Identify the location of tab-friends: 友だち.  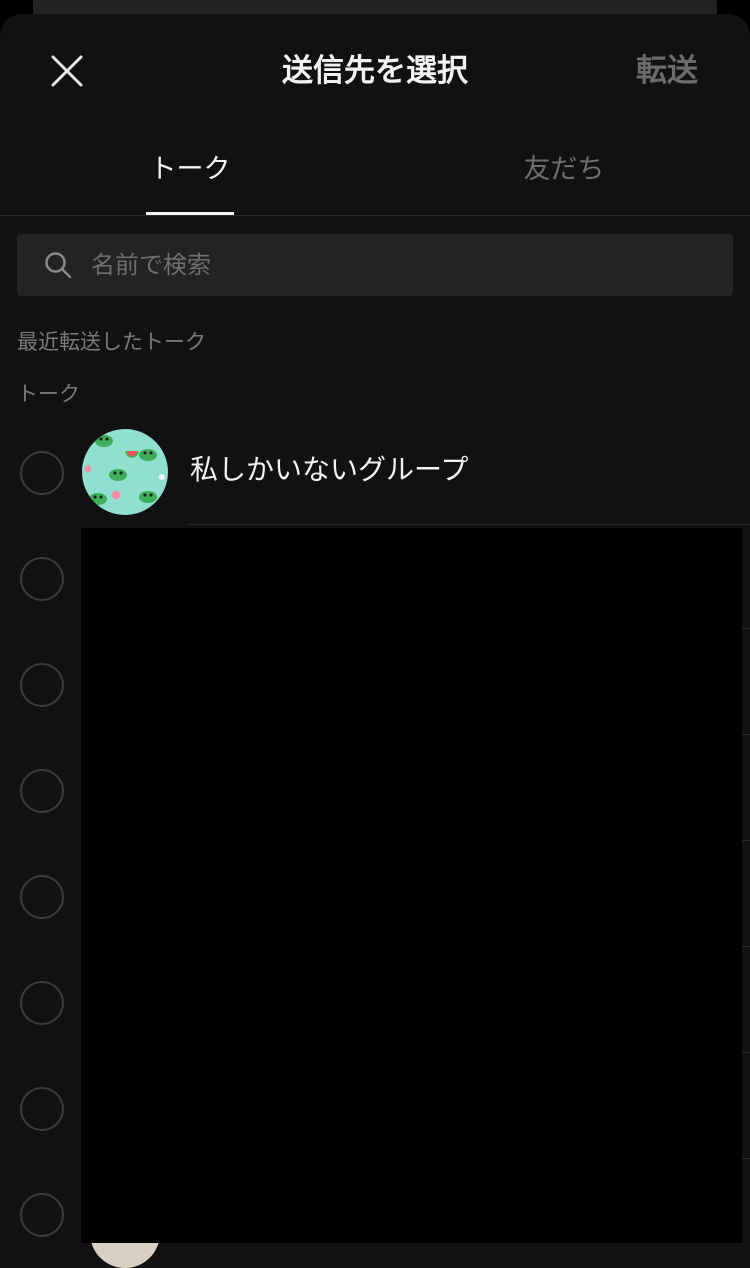
(564, 171).